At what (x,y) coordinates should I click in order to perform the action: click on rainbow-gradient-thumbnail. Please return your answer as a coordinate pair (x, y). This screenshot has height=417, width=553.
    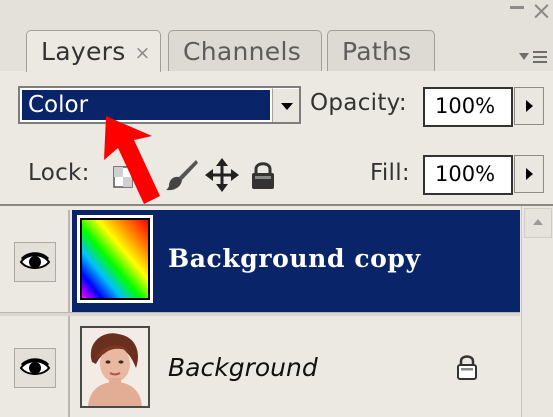
    Looking at the image, I should click on (115, 259).